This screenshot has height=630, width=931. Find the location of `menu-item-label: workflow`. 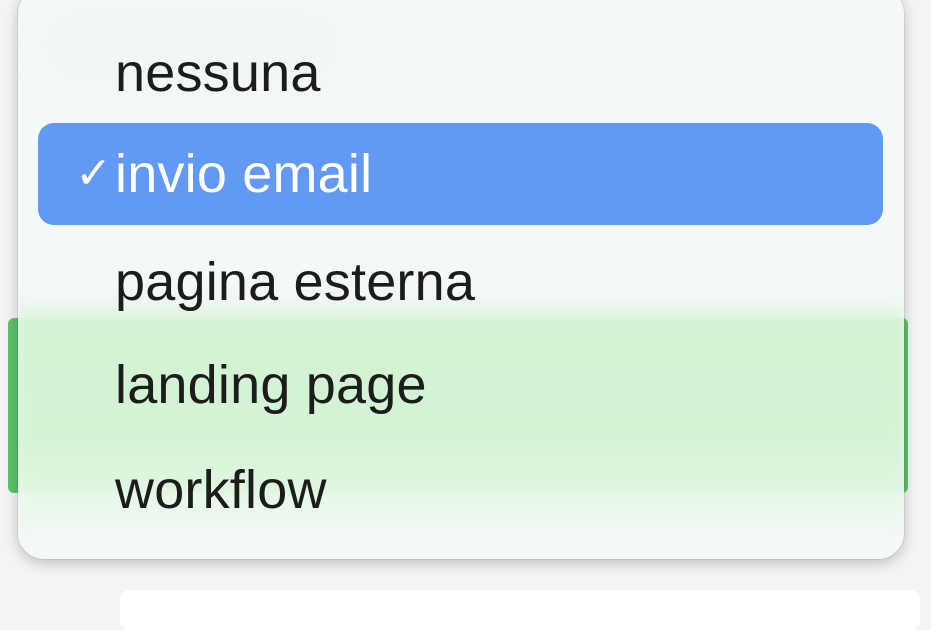

menu-item-label: workflow is located at coordinates (221, 490).